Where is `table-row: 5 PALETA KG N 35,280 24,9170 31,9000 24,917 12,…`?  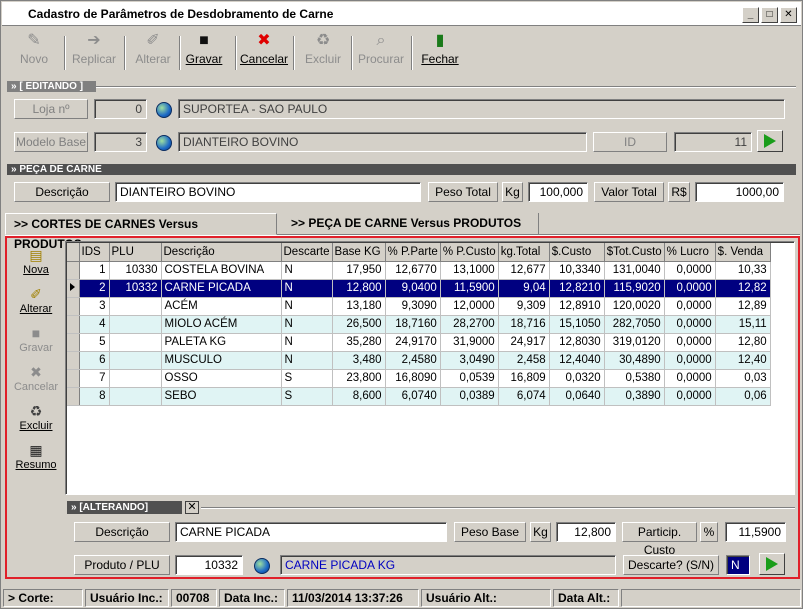
table-row: 5 PALETA KG N 35,280 24,9170 31,9000 24,917 12,… is located at coordinates (419, 342).